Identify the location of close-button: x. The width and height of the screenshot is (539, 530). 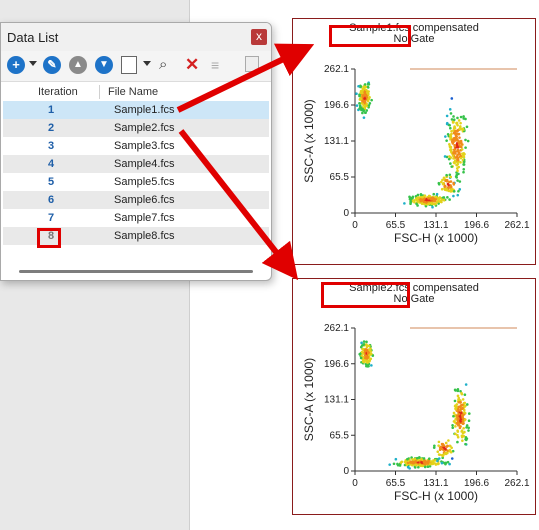
(259, 37).